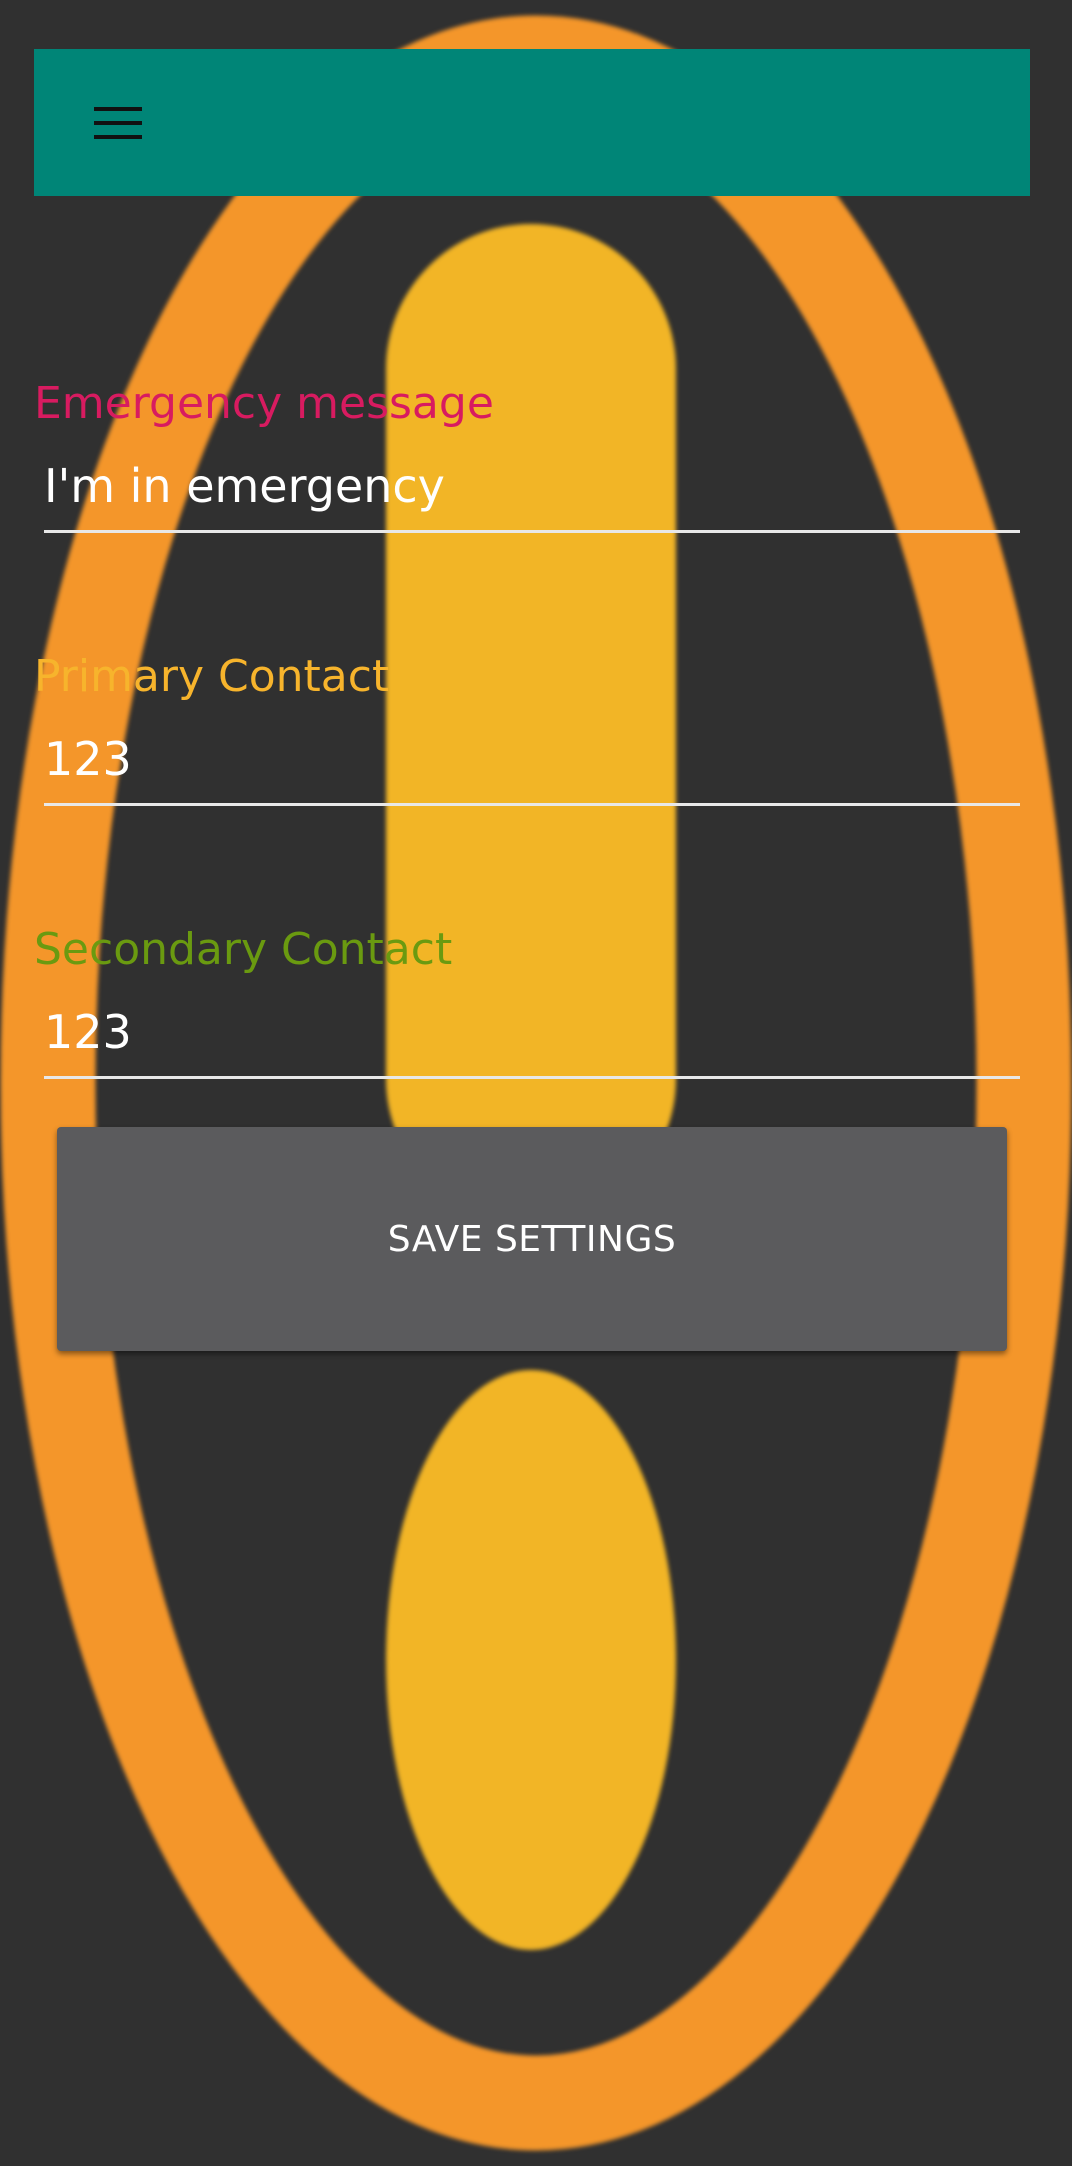 This screenshot has width=1072, height=2166. Describe the element at coordinates (212, 676) in the screenshot. I see `primary-contact-label: Primary Contact` at that location.